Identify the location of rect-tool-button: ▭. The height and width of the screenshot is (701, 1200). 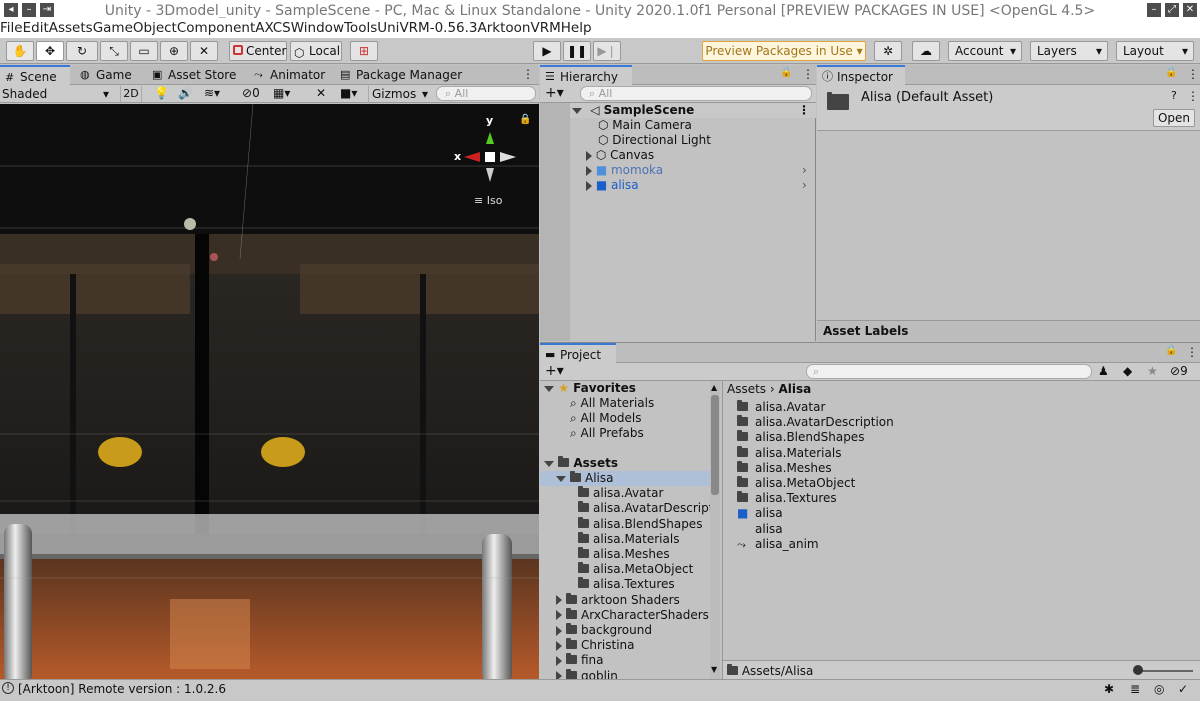
(144, 51).